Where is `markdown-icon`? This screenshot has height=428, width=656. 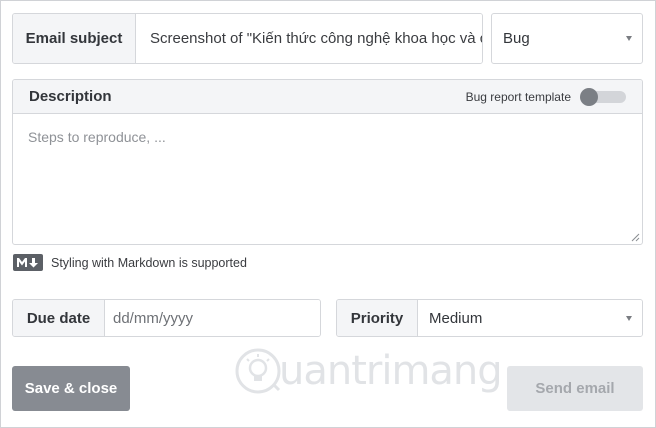 markdown-icon is located at coordinates (28, 262).